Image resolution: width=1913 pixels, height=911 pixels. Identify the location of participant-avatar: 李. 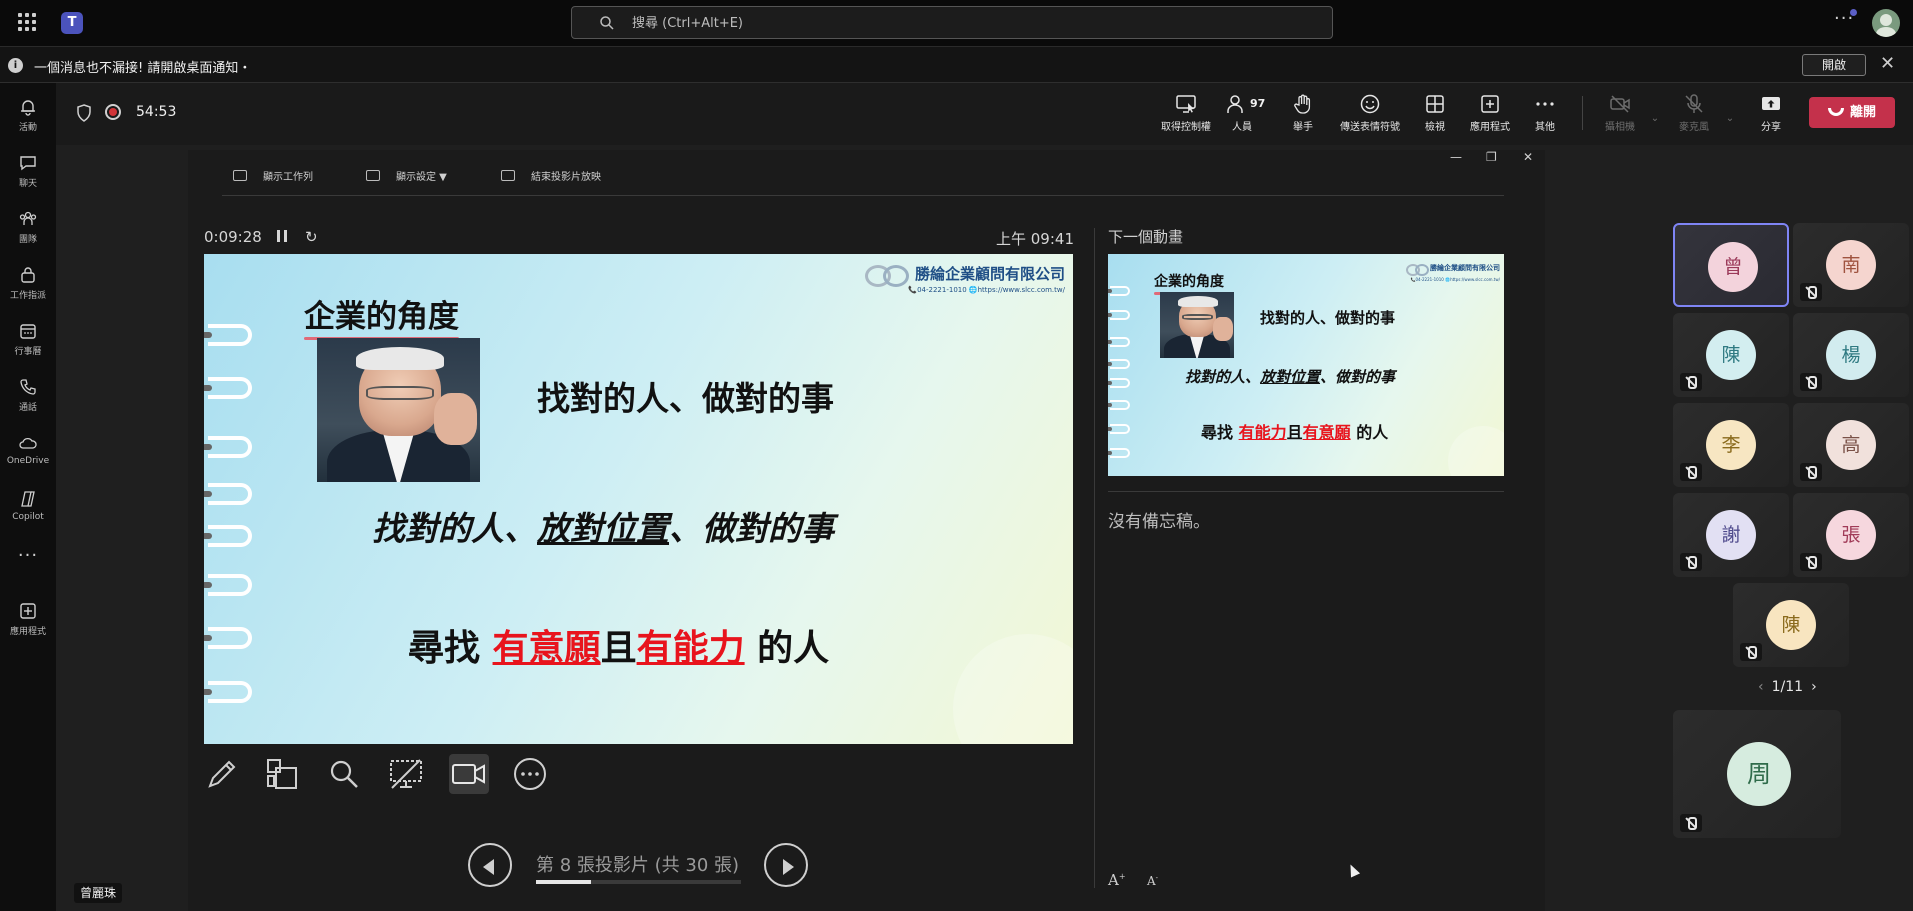
(1731, 445).